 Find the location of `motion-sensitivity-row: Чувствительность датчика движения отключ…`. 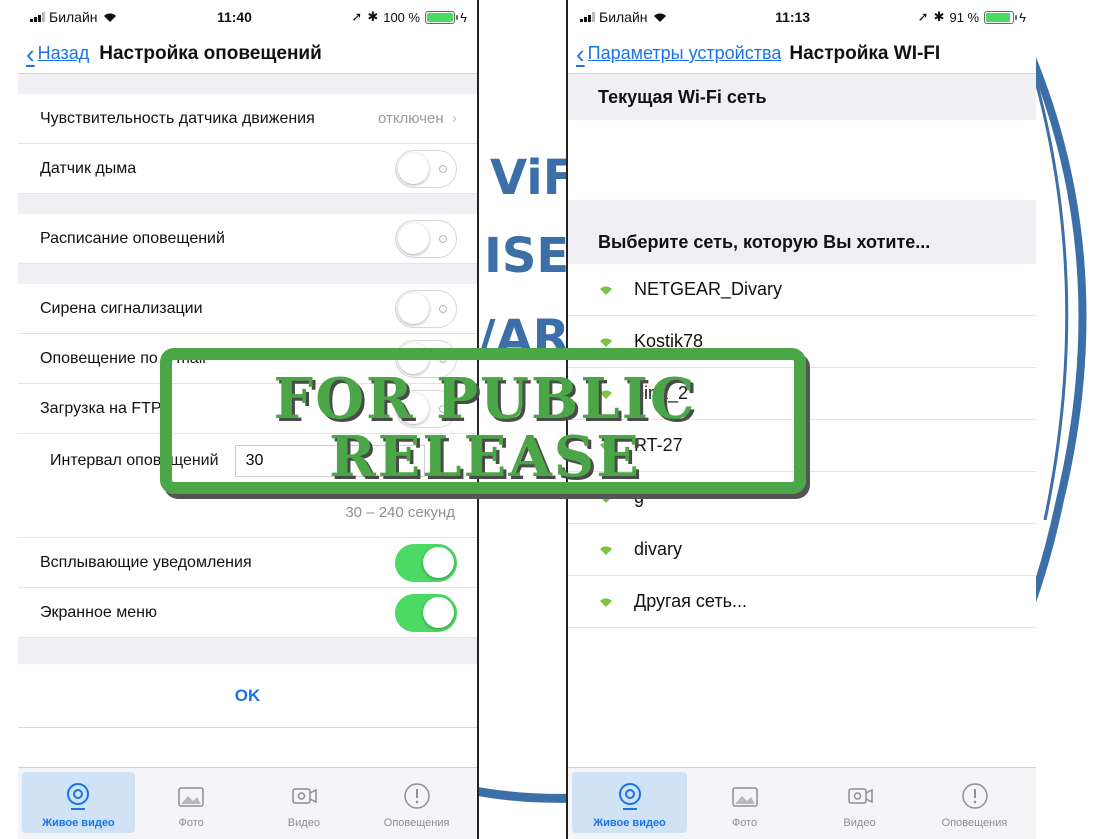

motion-sensitivity-row: Чувствительность датчика движения отключ… is located at coordinates (247, 119).